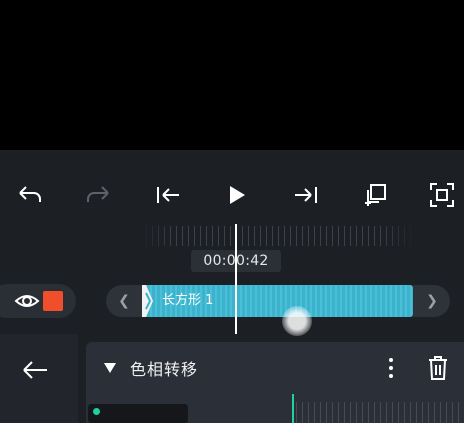  I want to click on undo-button, so click(30, 195).